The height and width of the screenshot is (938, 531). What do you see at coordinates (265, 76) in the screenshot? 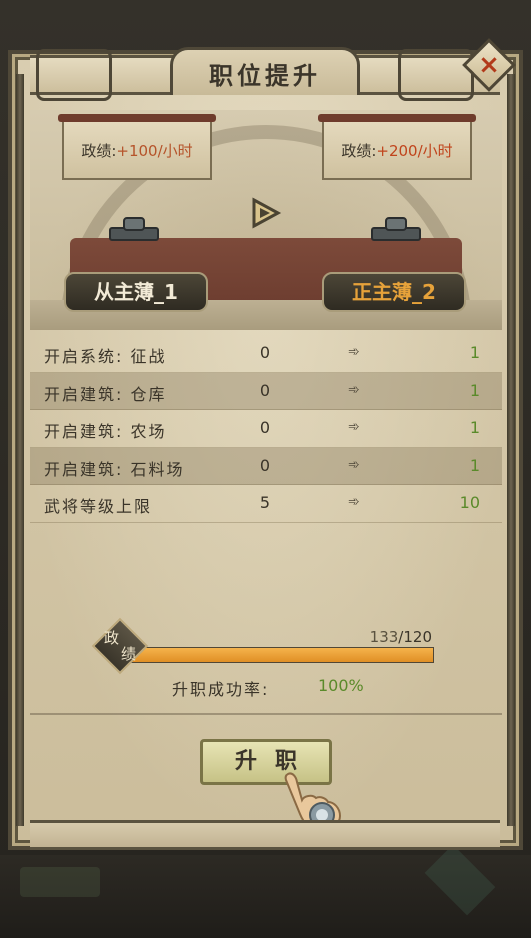
I see `dialog-title: 职位提升` at bounding box center [265, 76].